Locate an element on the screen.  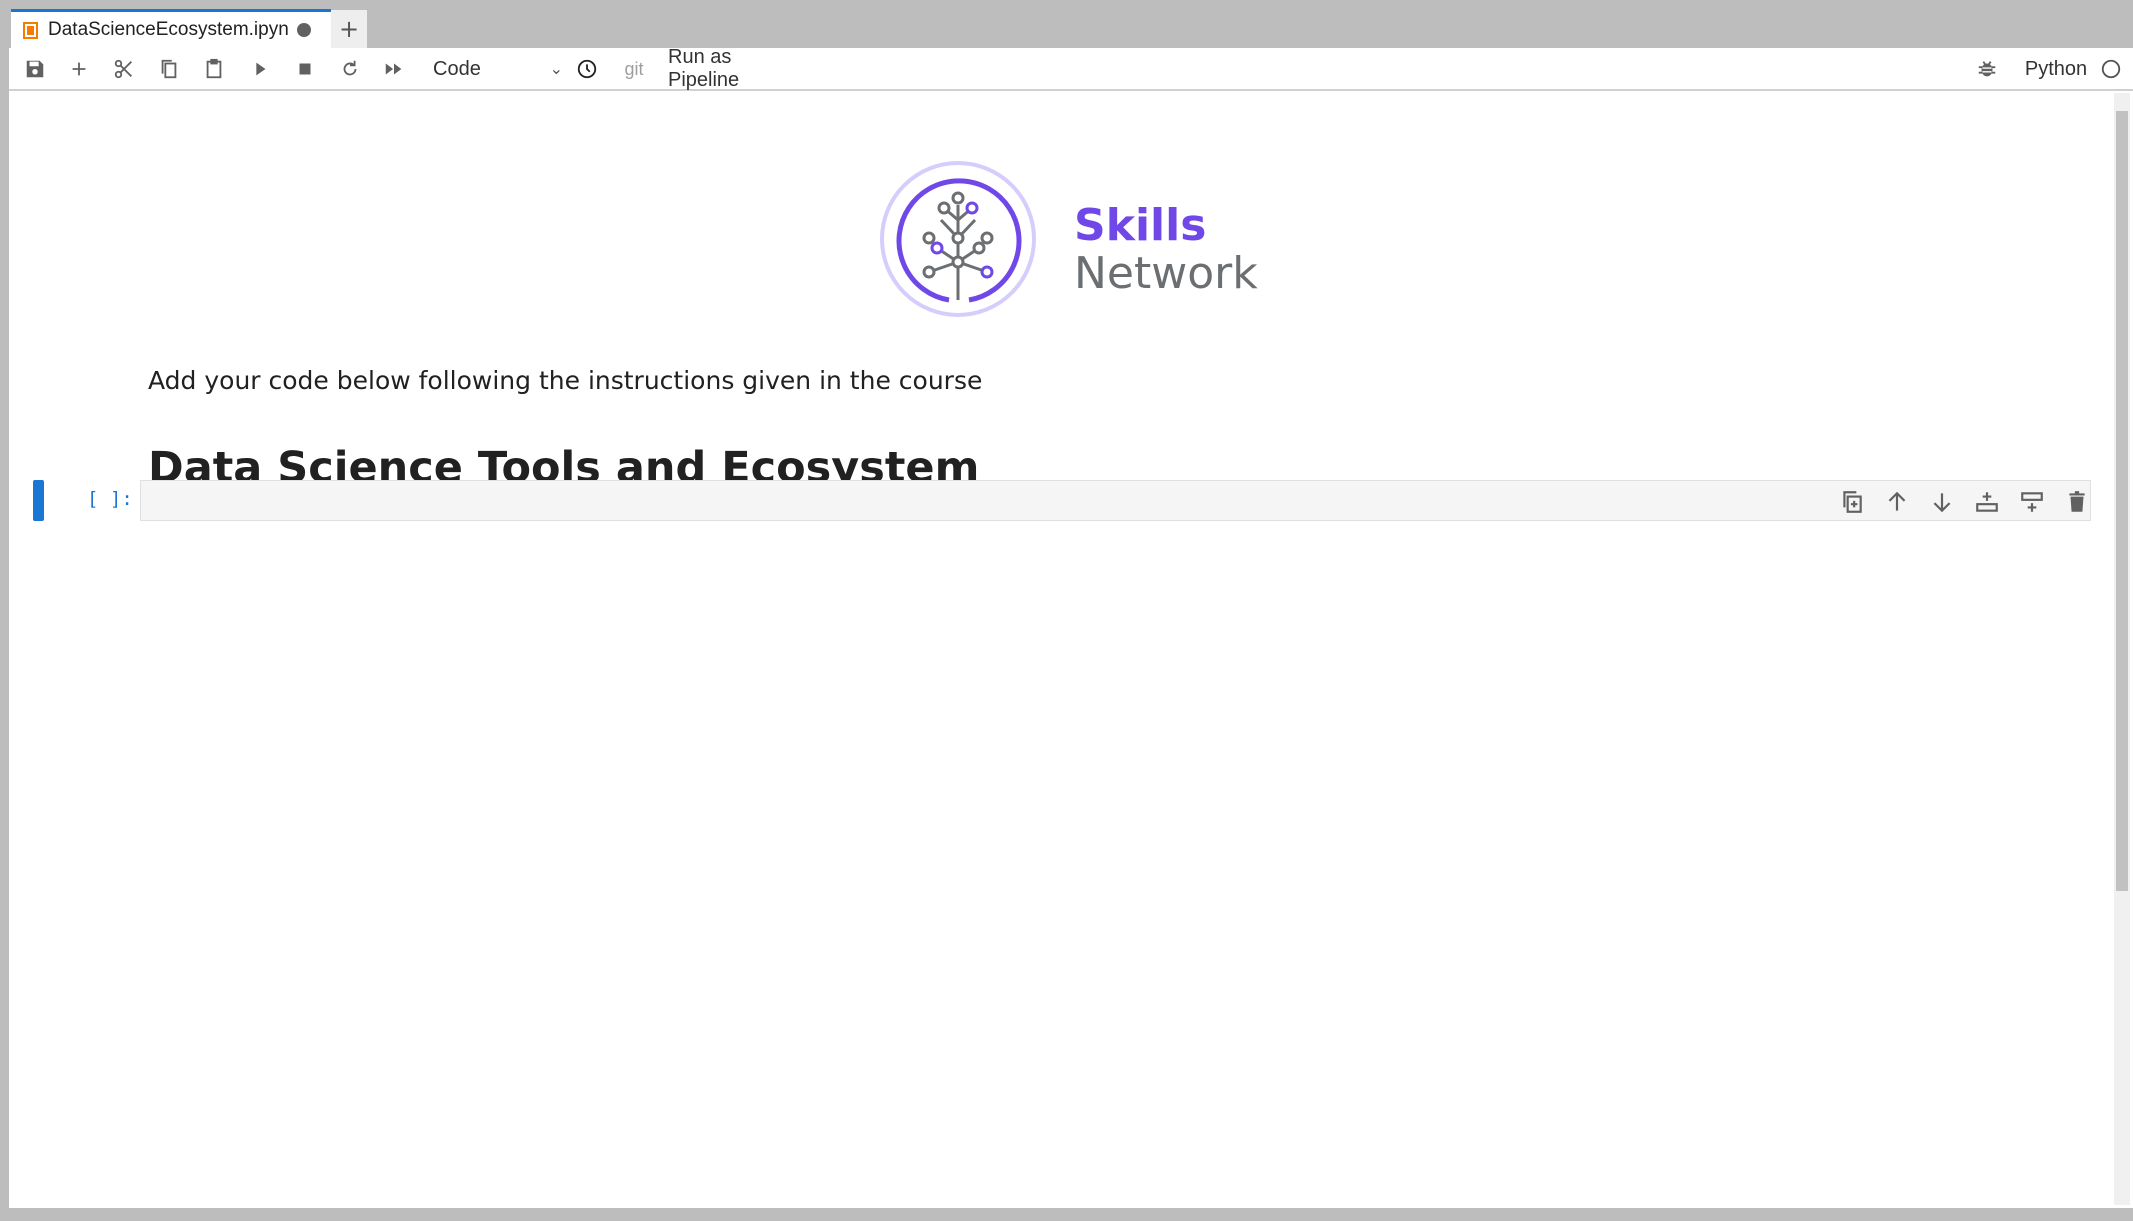
new-tab-button: + is located at coordinates (349, 29).